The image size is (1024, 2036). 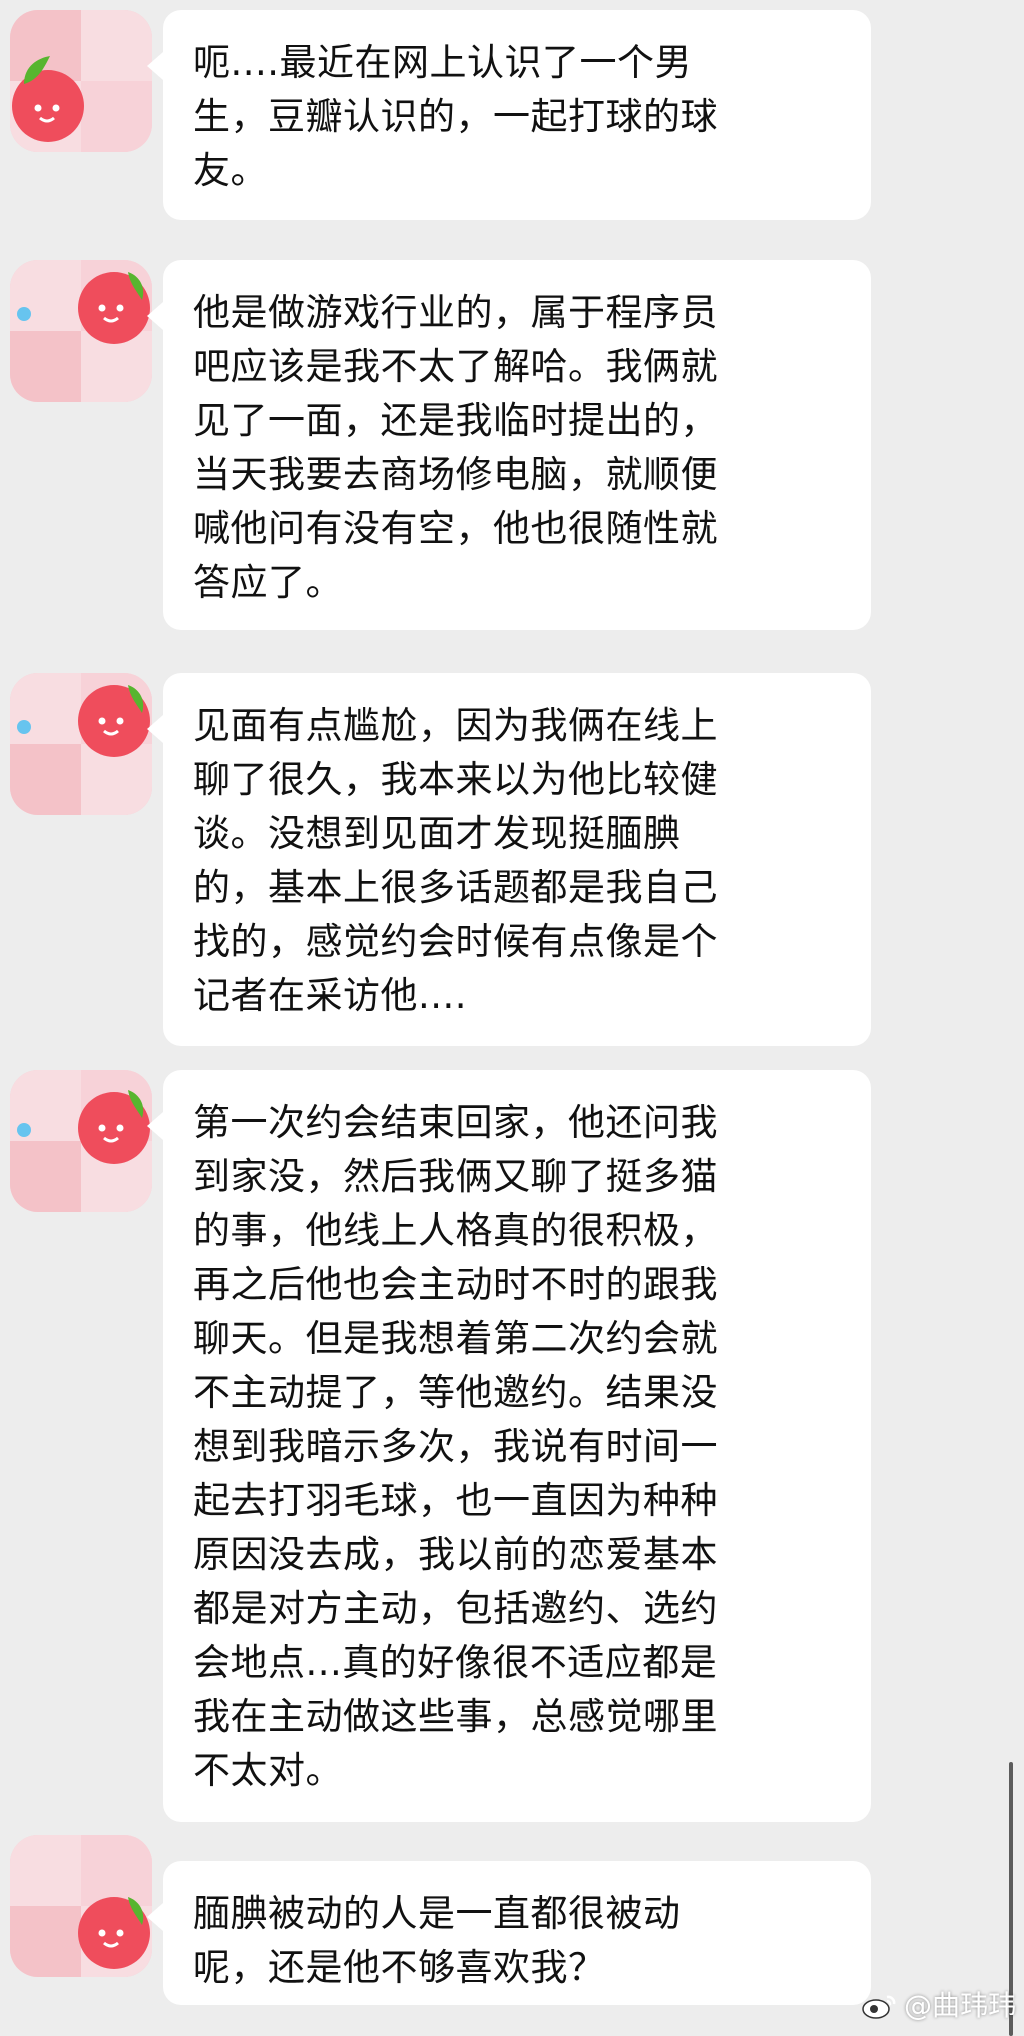 I want to click on watermark-text: @曲玮玮, so click(x=959, y=2005).